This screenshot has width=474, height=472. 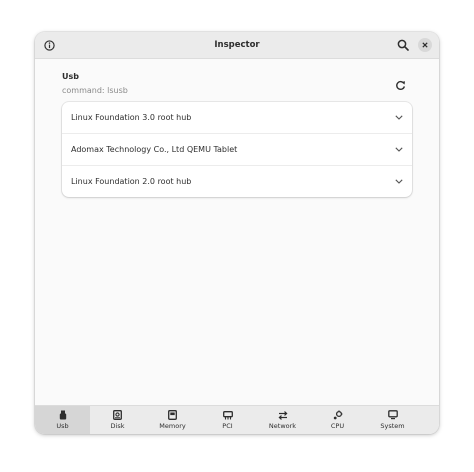 I want to click on tab-cpu: CPU, so click(x=337, y=420).